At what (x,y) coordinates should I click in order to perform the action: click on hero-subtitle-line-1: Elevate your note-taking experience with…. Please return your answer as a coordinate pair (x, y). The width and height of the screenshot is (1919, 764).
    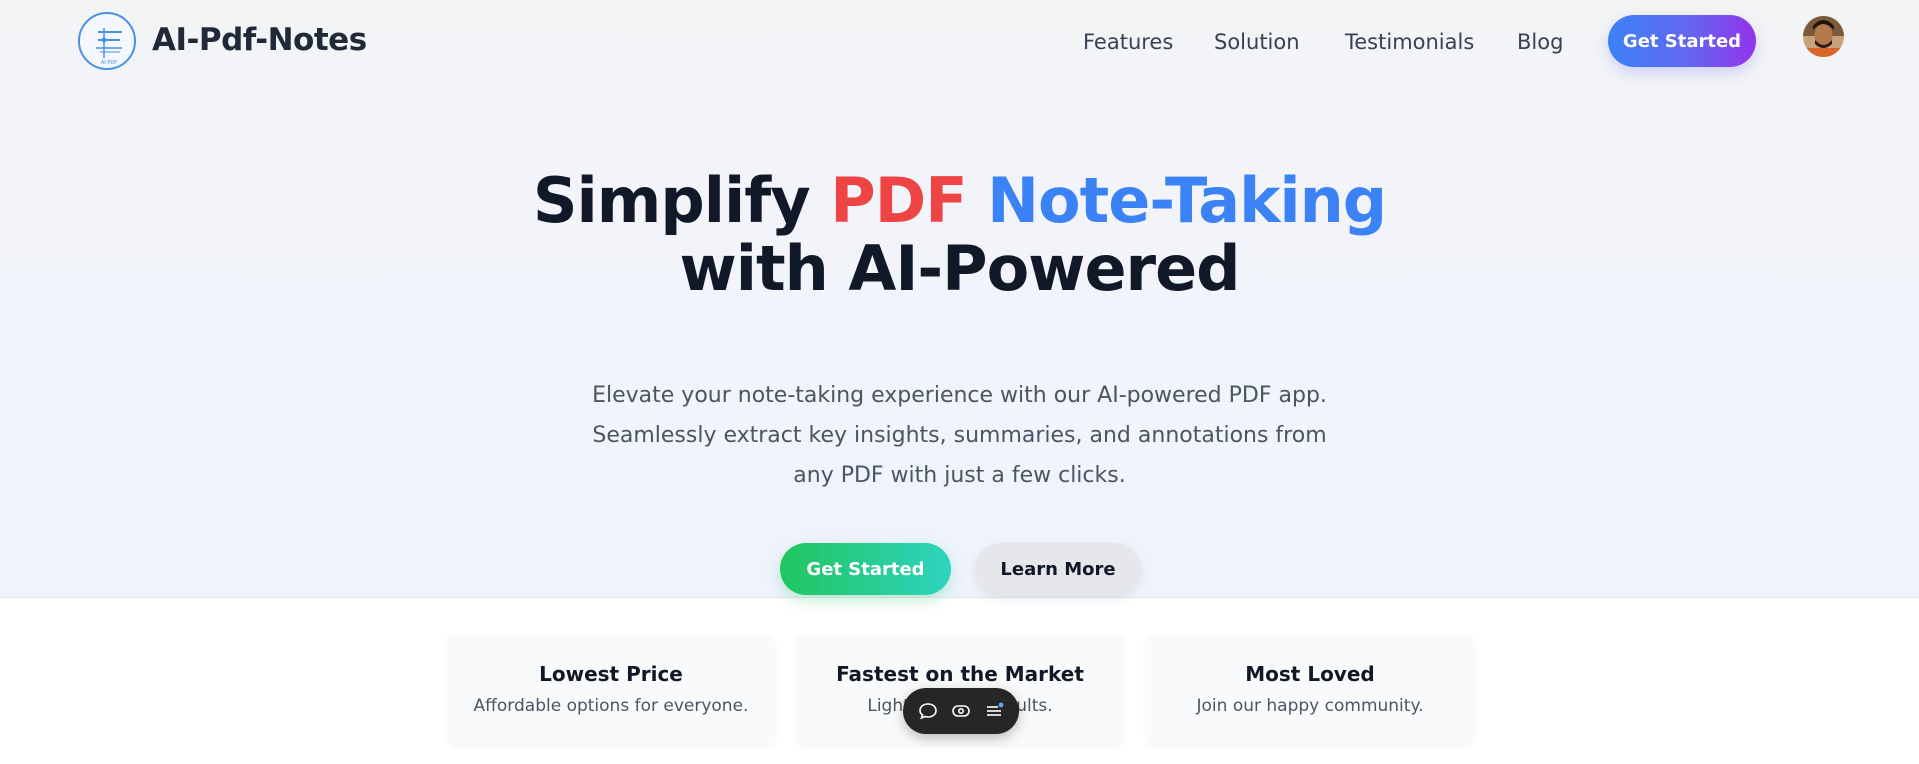
    Looking at the image, I should click on (959, 395).